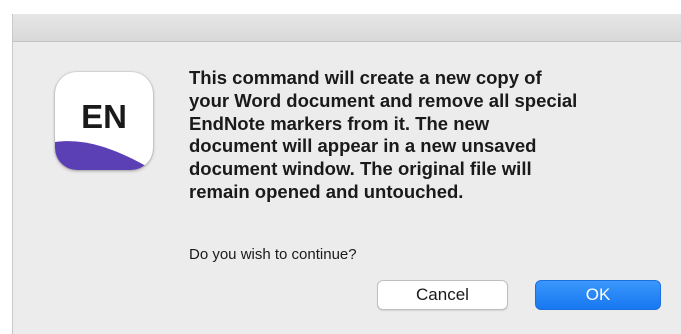 The width and height of the screenshot is (681, 334). I want to click on message-line: This command will create a new copy of, so click(365, 77).